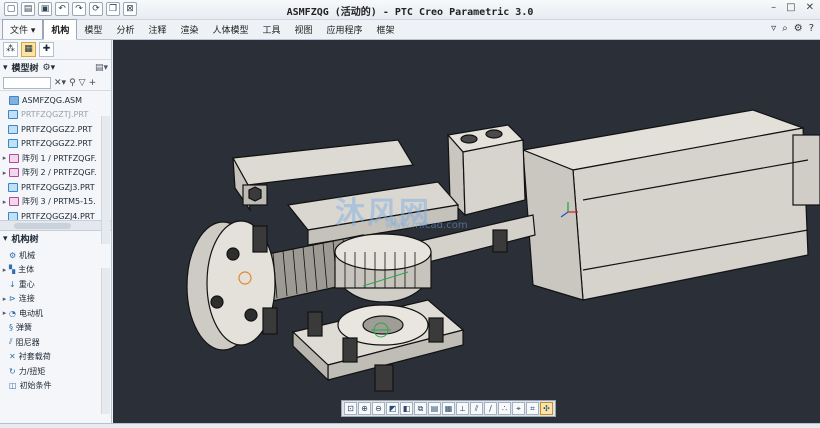 The height and width of the screenshot is (428, 820). I want to click on tab-analysis: 分析, so click(125, 29).